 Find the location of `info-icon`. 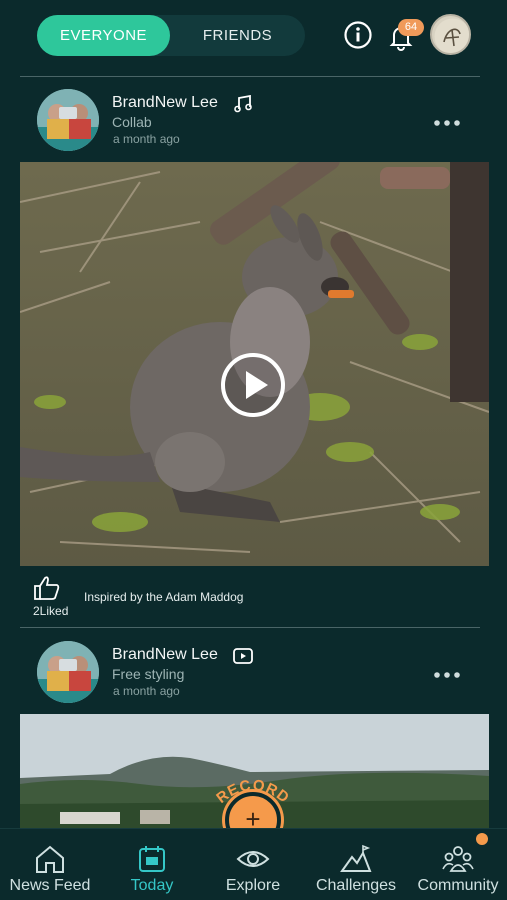

info-icon is located at coordinates (358, 35).